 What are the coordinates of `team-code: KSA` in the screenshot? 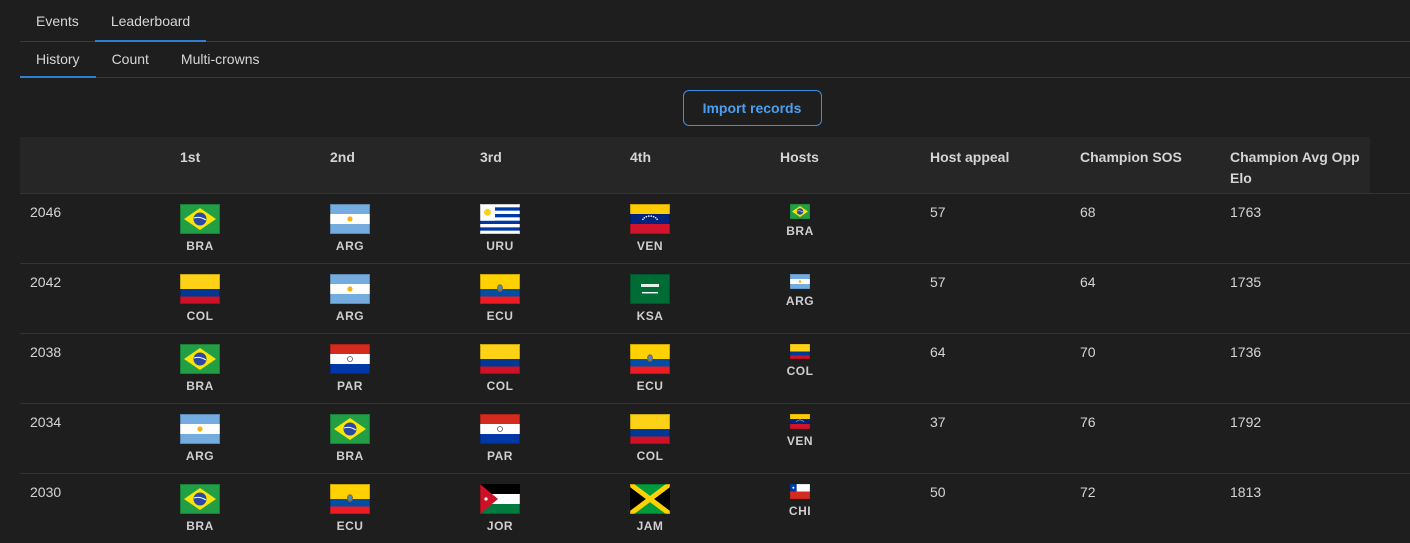 It's located at (650, 315).